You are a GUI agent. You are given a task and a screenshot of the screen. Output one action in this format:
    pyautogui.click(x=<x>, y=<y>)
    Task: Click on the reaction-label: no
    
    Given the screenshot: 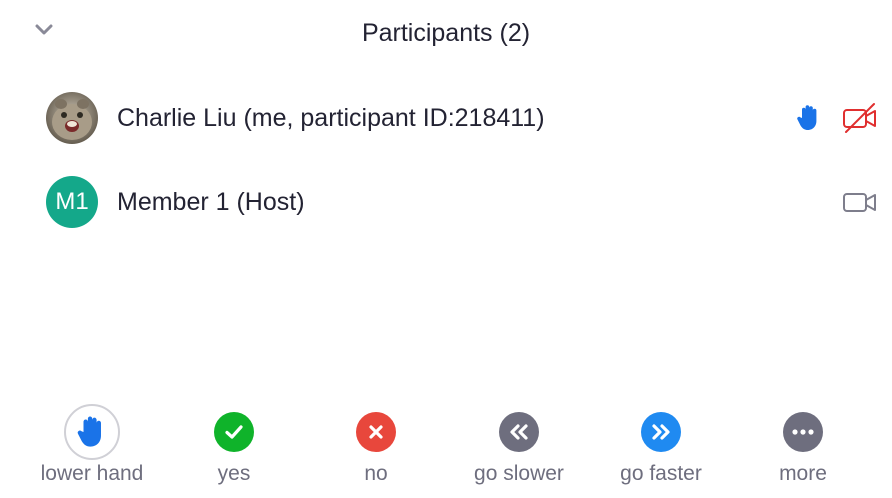 What is the action you would take?
    pyautogui.click(x=376, y=473)
    